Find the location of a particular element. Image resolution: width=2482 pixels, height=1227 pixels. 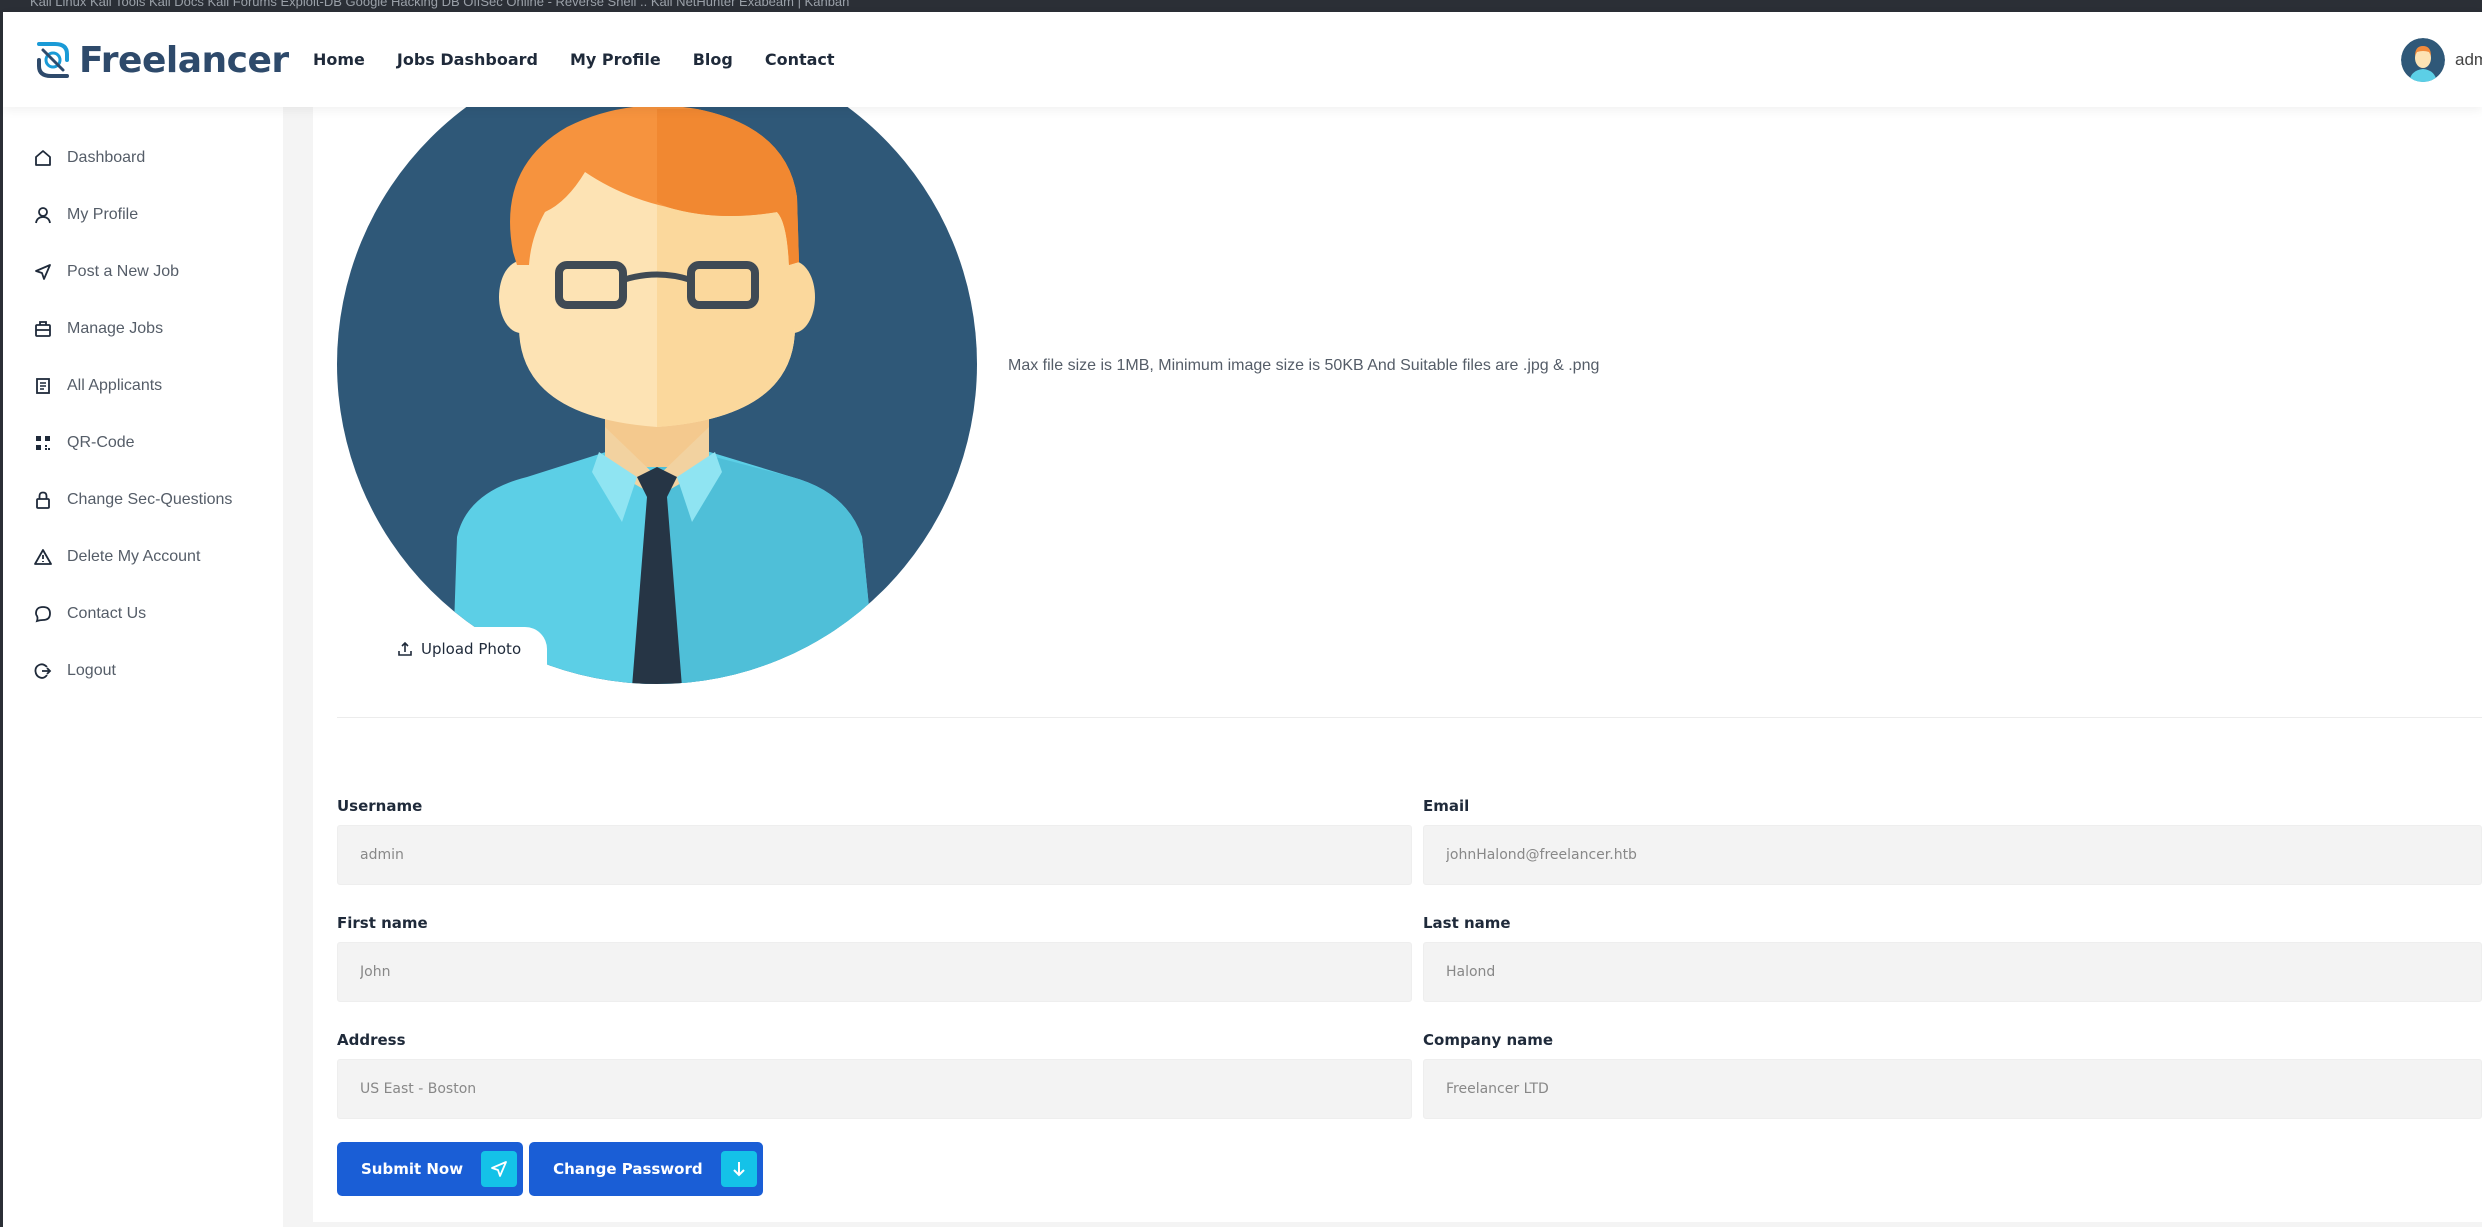

upload-photo-button: Upload Photo is located at coordinates (457, 649).